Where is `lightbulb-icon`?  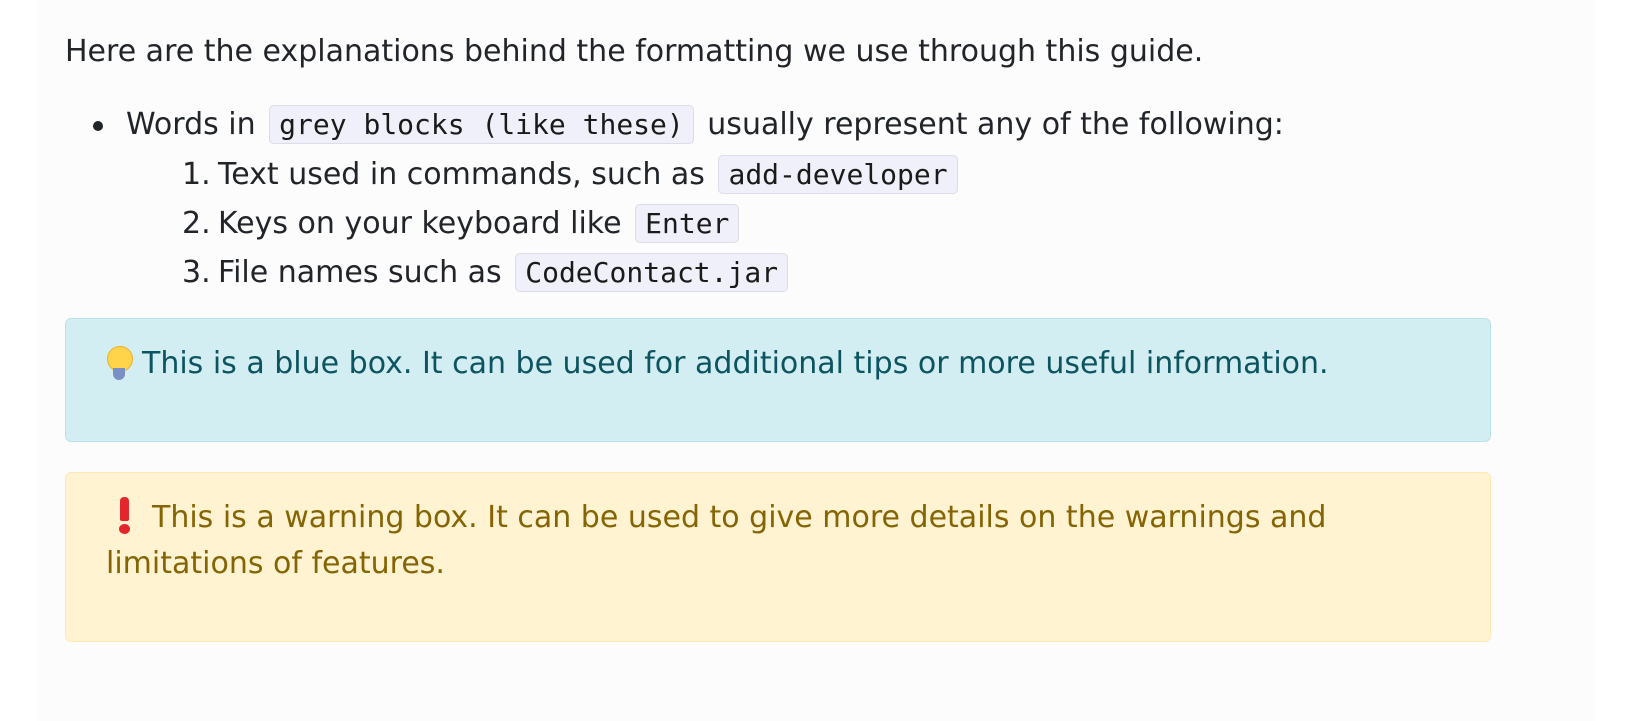
lightbulb-icon is located at coordinates (119, 363).